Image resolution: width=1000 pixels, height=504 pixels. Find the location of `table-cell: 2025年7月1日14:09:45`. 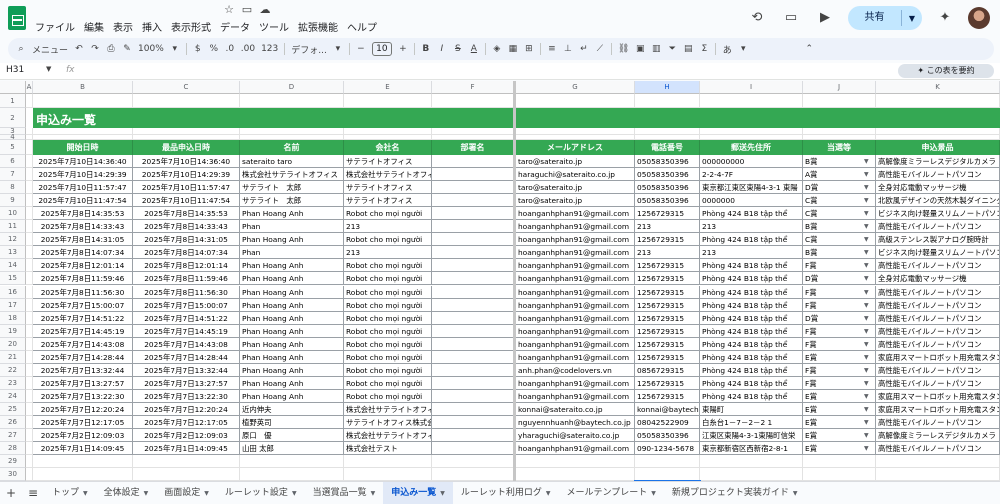

table-cell: 2025年7月1日14:09:45 is located at coordinates (83, 449).